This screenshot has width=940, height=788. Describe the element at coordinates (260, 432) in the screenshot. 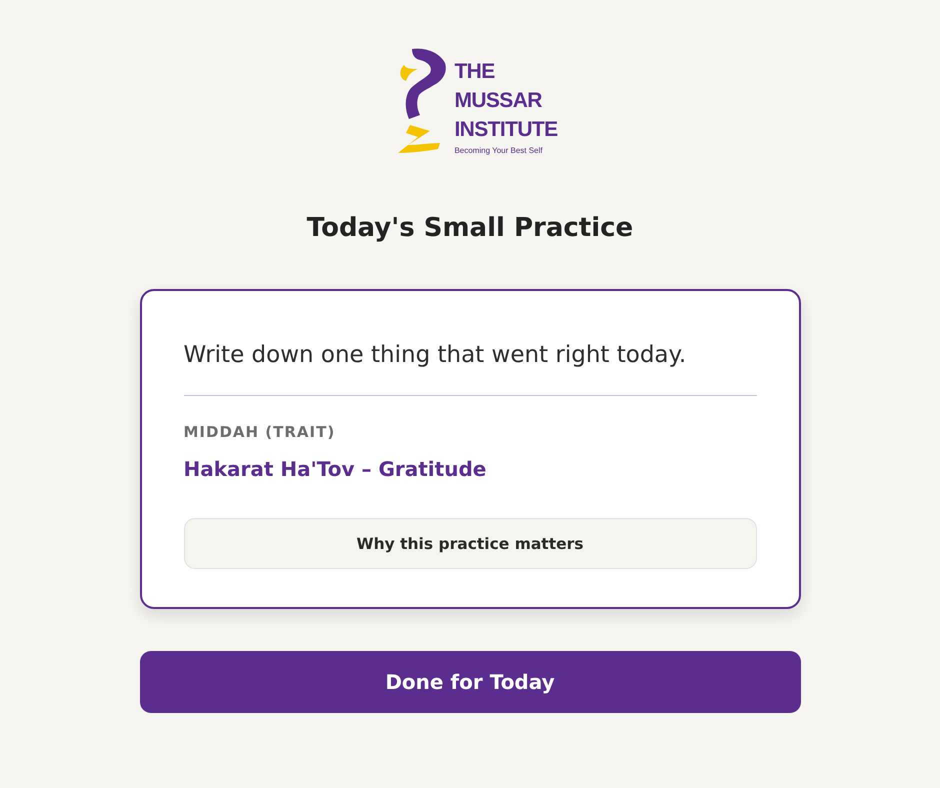

I see `trait-label: MIDDAH (TRAIT)` at that location.